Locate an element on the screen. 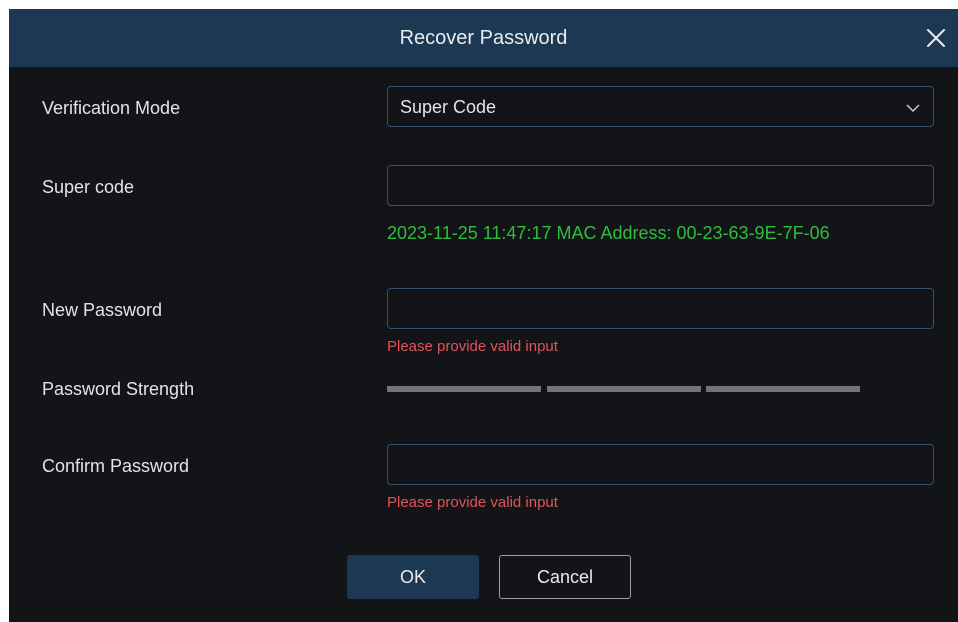 This screenshot has width=958, height=622. super-code-input is located at coordinates (660, 185).